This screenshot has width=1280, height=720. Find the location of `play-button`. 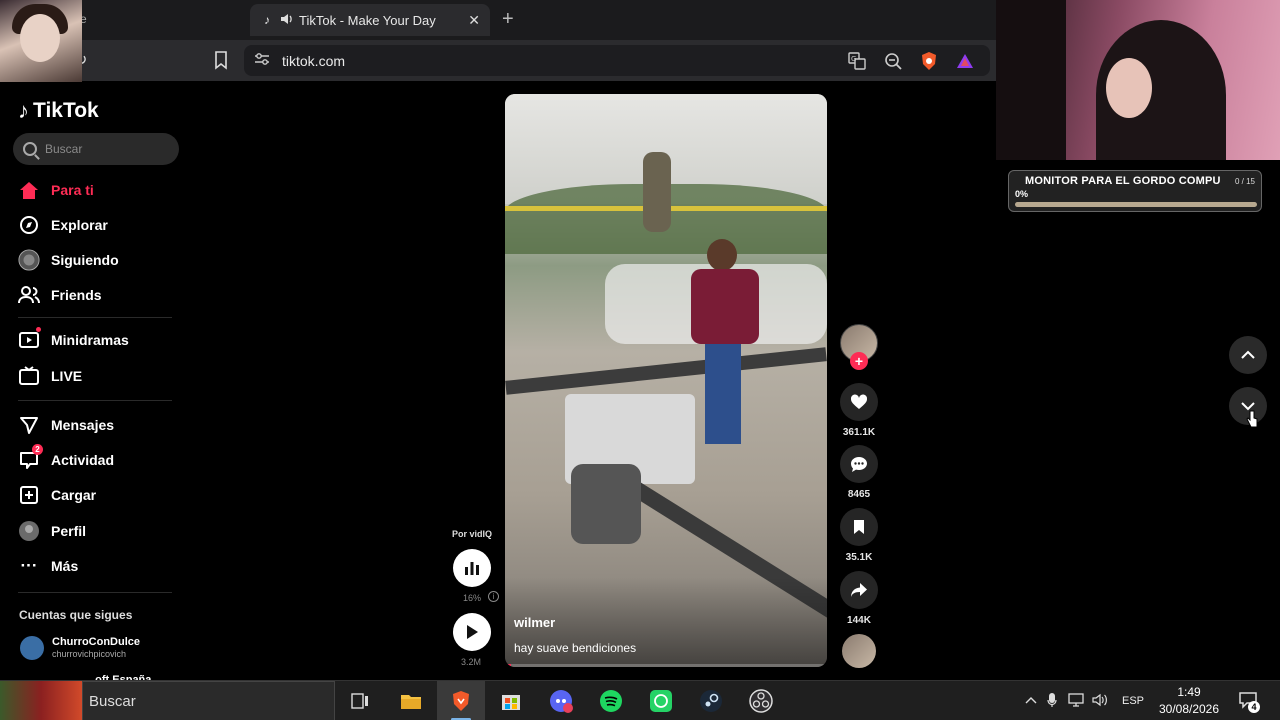

play-button is located at coordinates (472, 632).